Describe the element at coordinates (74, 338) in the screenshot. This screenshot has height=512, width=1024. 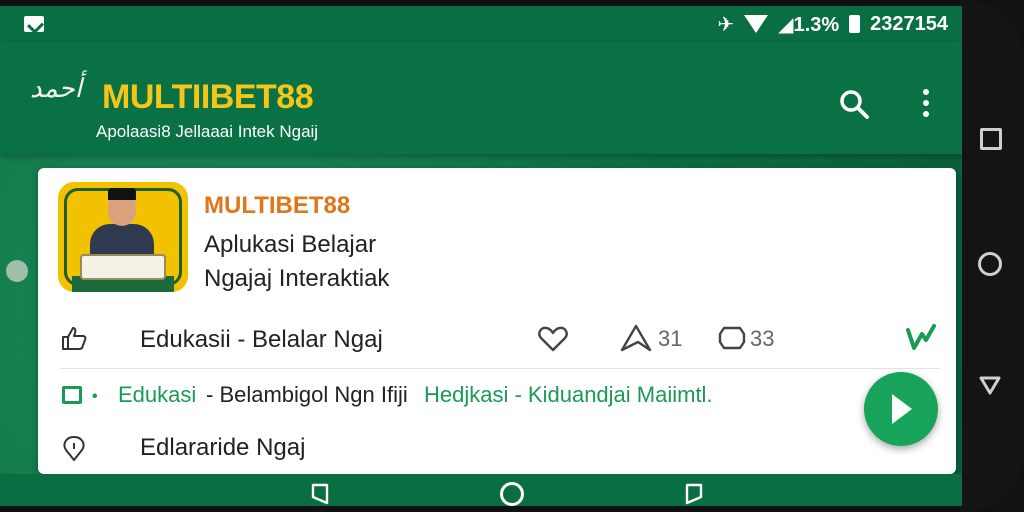
I see `thumbs-up-icon` at that location.